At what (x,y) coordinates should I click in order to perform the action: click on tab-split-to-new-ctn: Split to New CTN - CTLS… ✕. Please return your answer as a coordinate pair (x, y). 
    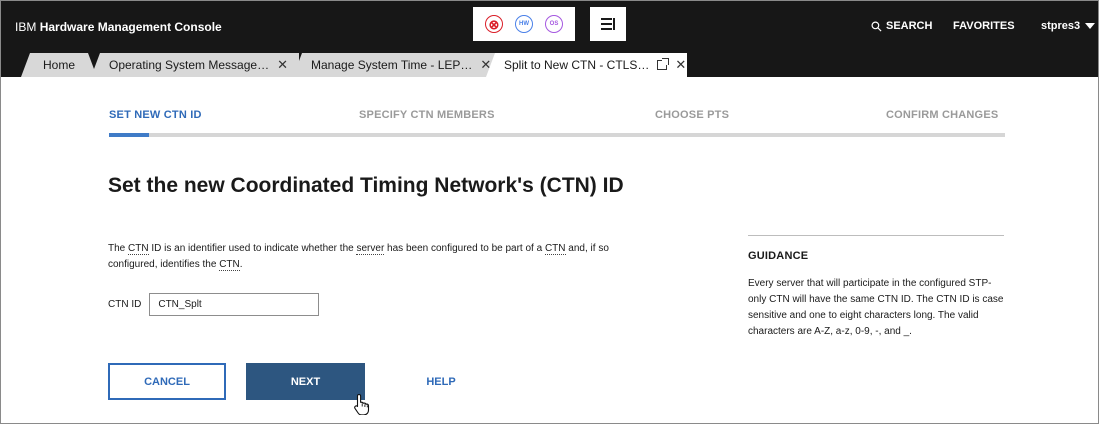
    Looking at the image, I should click on (586, 65).